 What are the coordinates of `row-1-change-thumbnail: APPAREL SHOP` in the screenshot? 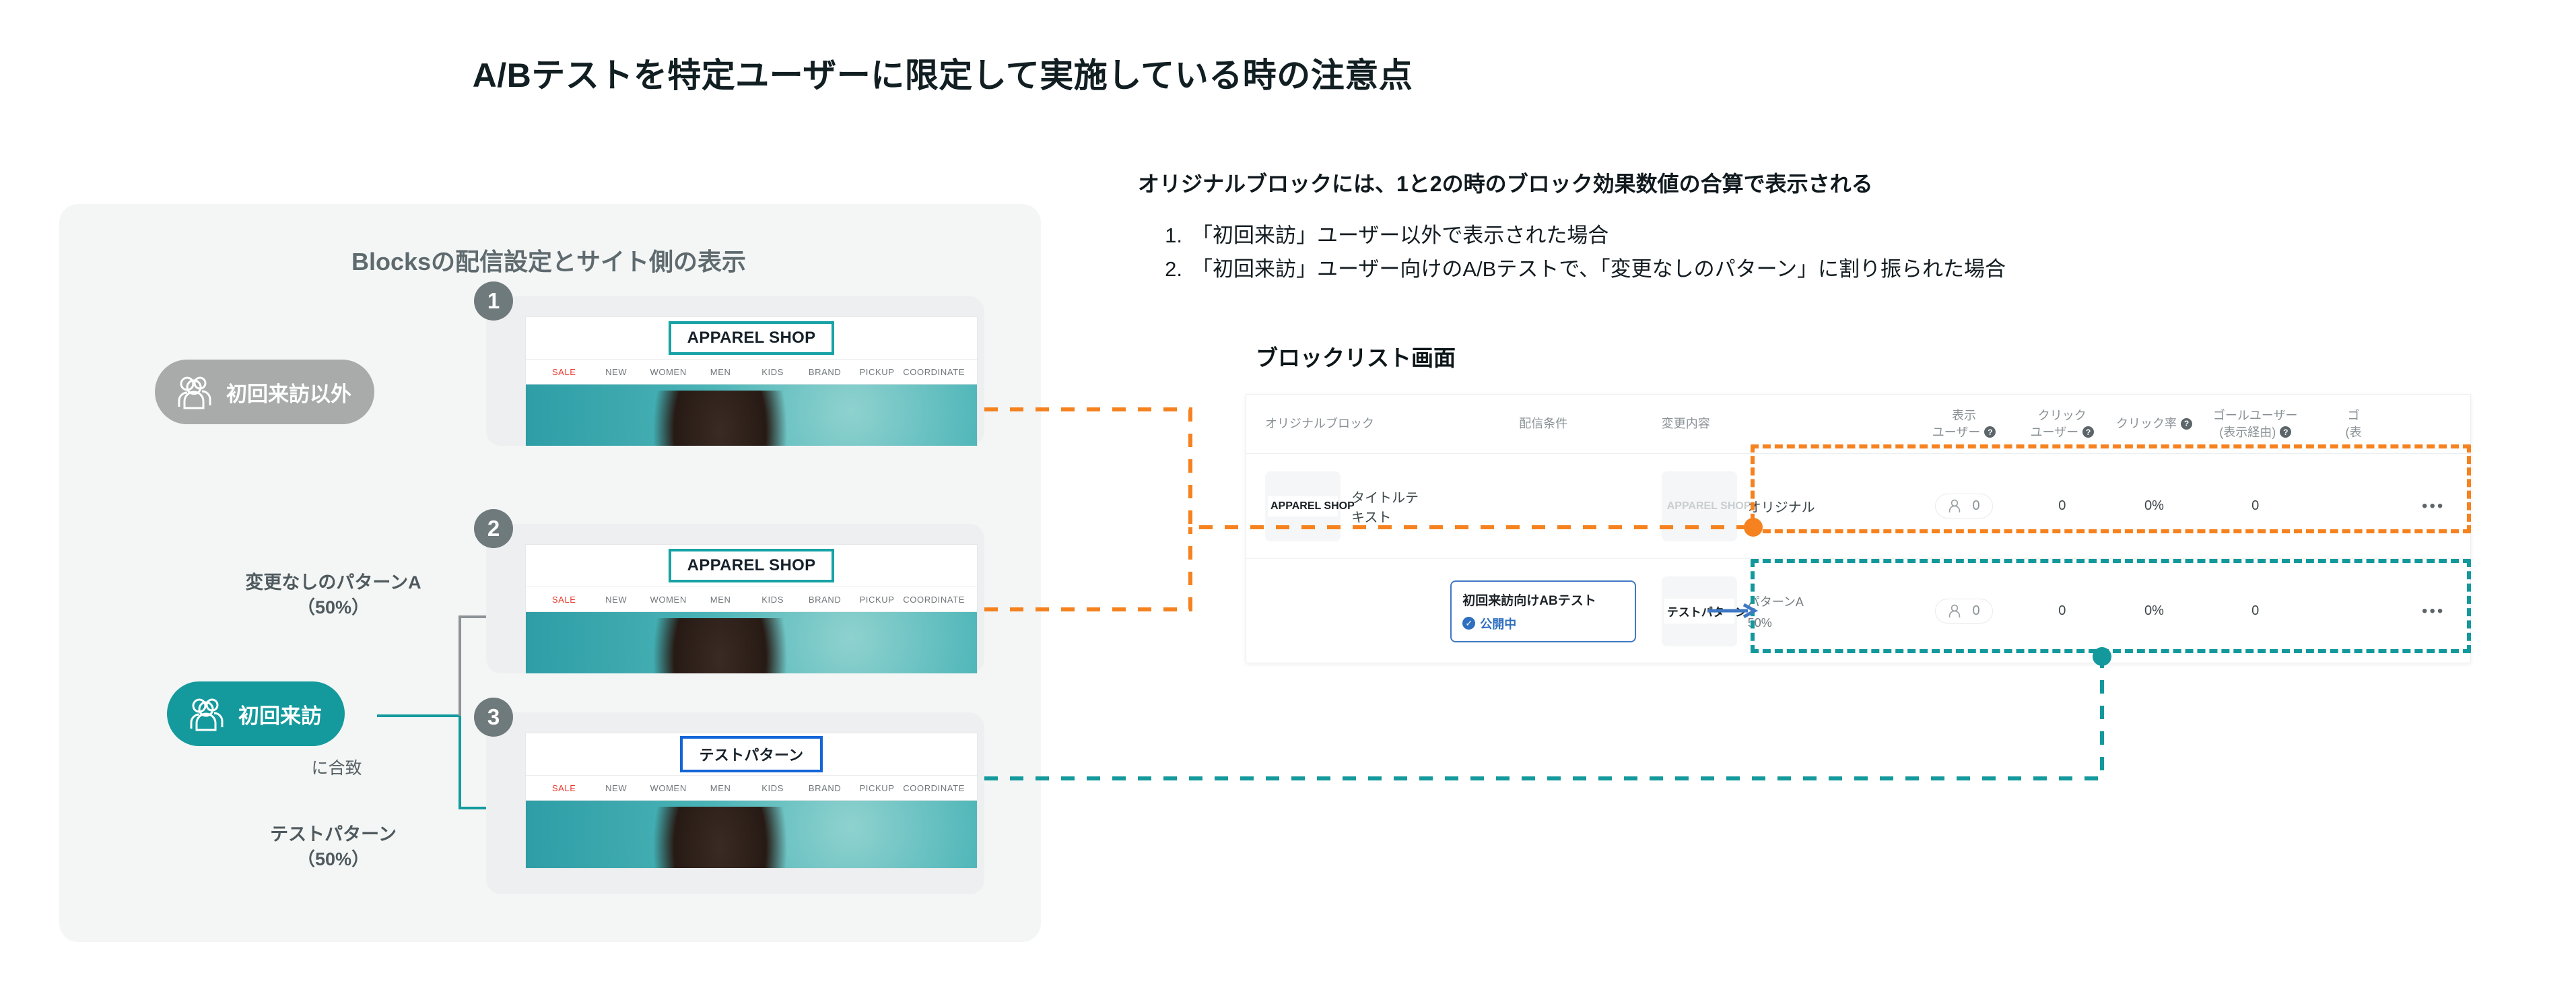 It's located at (1706, 506).